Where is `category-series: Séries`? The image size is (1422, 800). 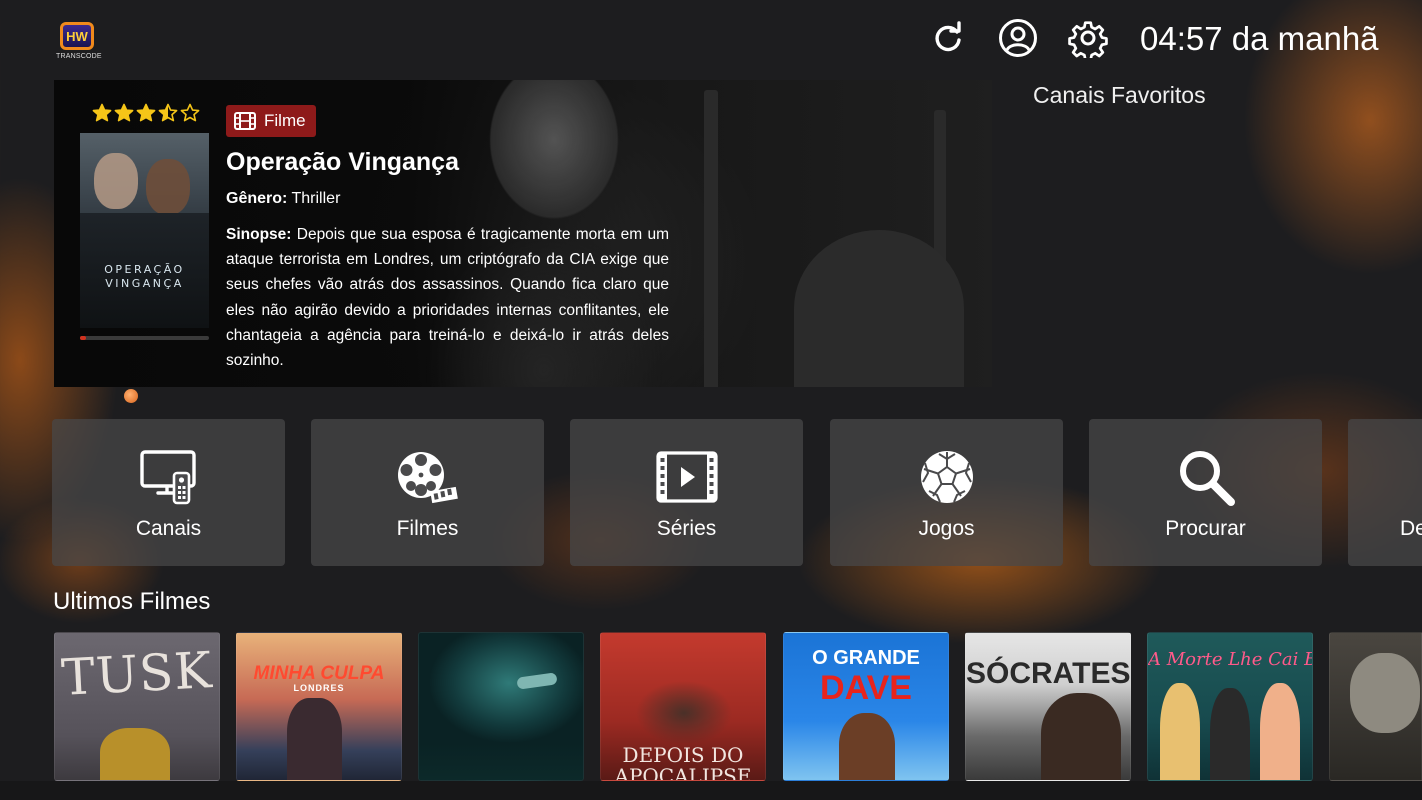 category-series: Séries is located at coordinates (686, 492).